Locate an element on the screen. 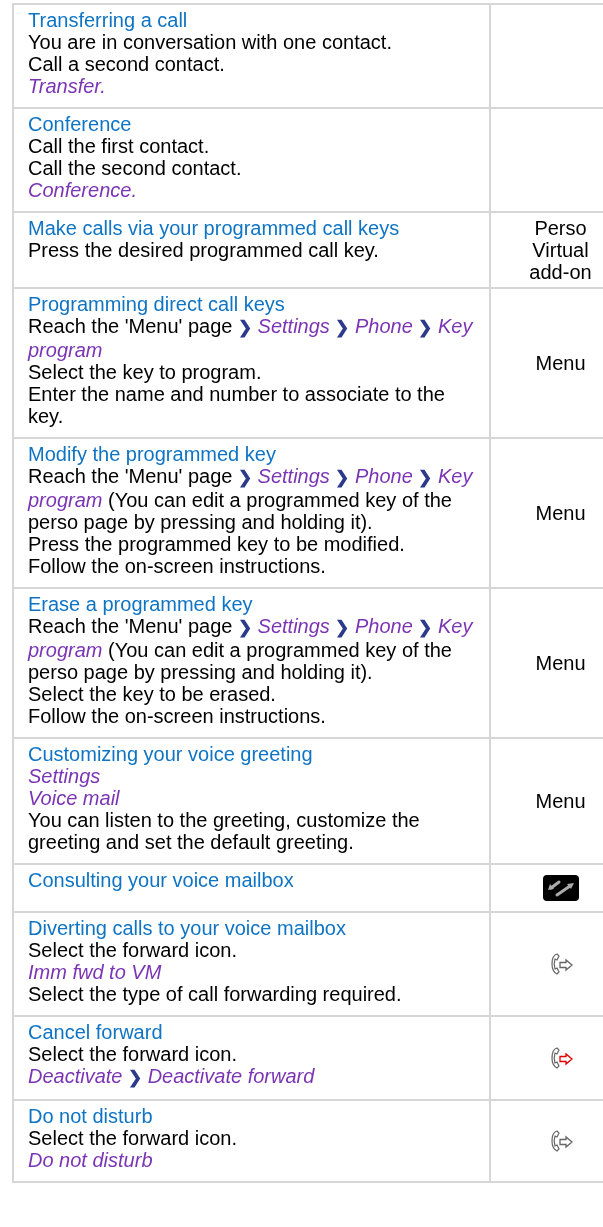  instruction-text: Call the second contact. is located at coordinates (135, 168).